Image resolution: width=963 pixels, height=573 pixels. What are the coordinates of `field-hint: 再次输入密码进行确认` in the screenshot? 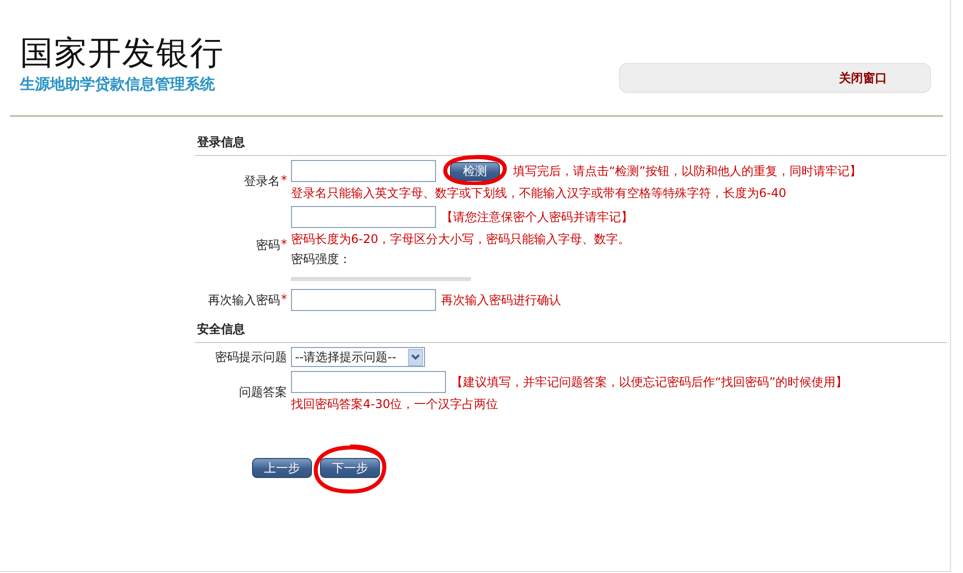 It's located at (501, 300).